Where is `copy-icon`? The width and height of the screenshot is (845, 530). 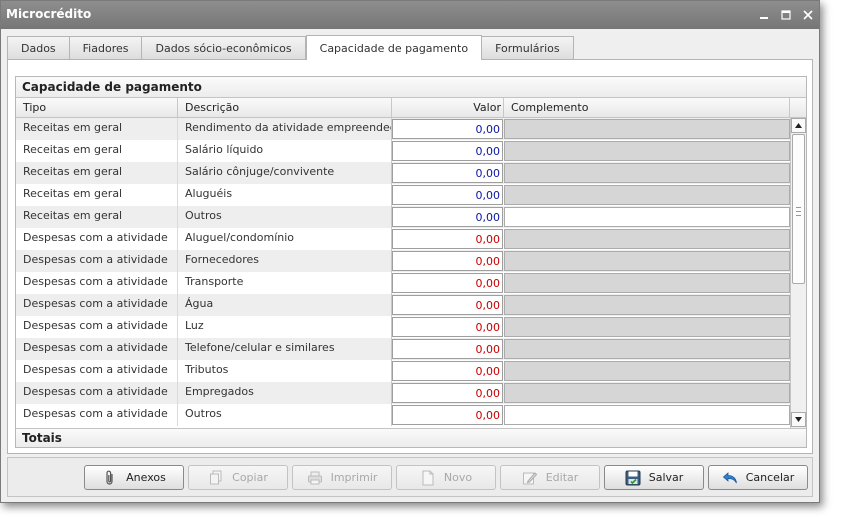 copy-icon is located at coordinates (216, 478).